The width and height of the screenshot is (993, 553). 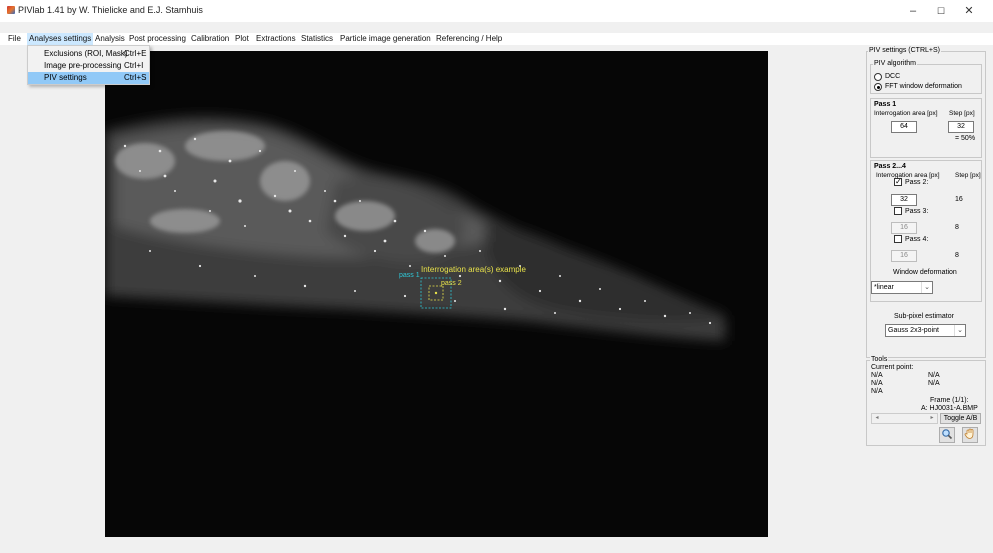 What do you see at coordinates (83, 65) in the screenshot?
I see `menu-item-label: Image pre-processing` at bounding box center [83, 65].